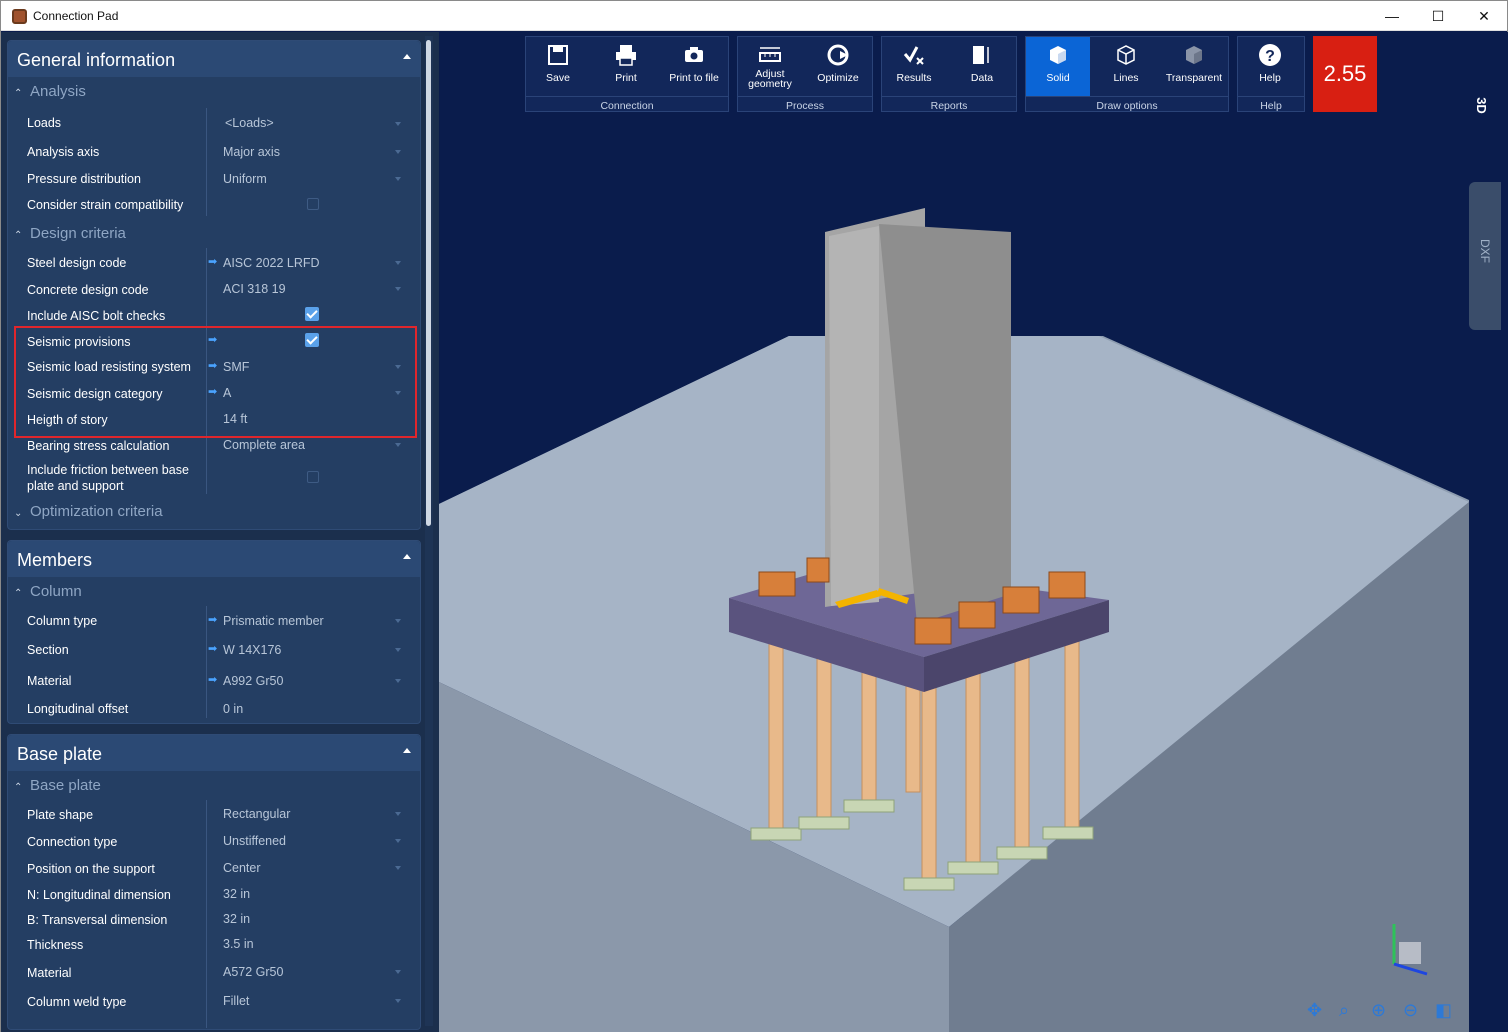  I want to click on longitudinal-offset-input: 0 in, so click(233, 709).